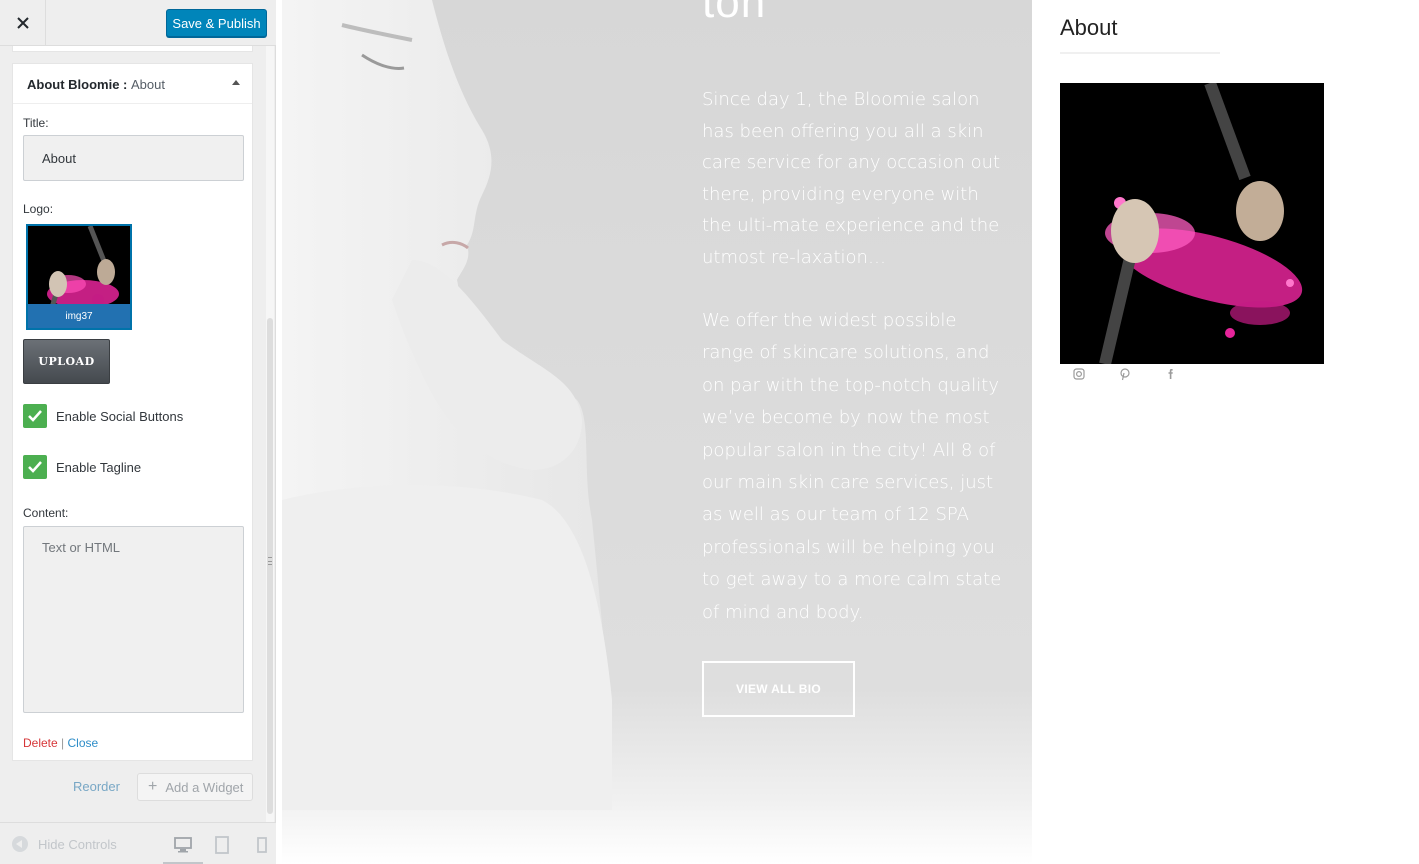 This screenshot has width=1419, height=864. I want to click on hero-heading: ton, so click(734, 13).